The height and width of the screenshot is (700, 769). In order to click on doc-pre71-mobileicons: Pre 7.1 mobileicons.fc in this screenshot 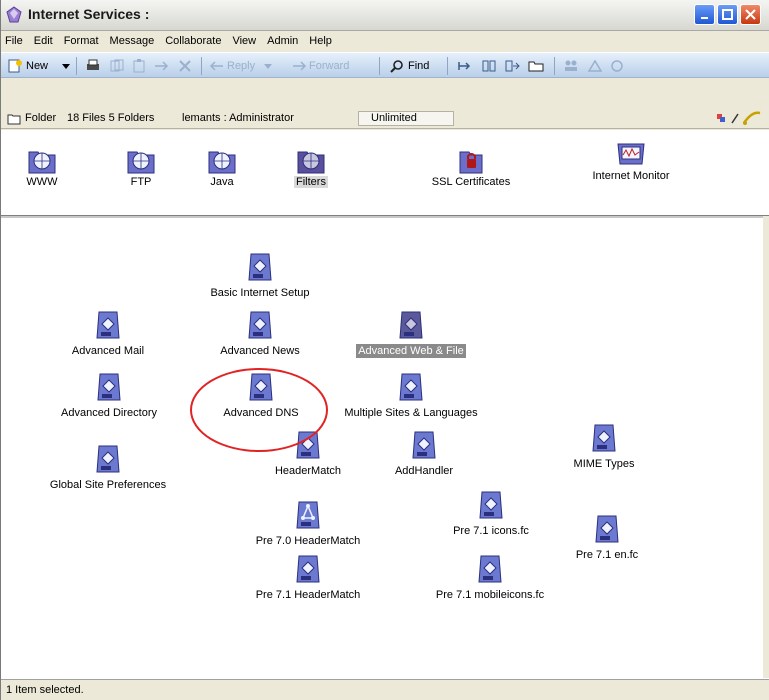, I will do `click(490, 578)`.